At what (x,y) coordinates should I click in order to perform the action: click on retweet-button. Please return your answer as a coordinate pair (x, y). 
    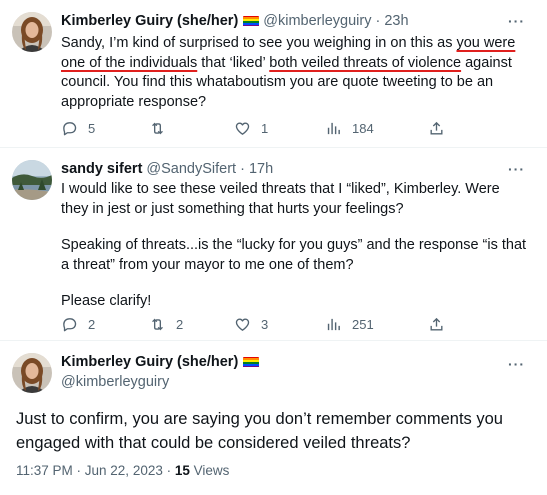
    Looking at the image, I should click on (162, 128).